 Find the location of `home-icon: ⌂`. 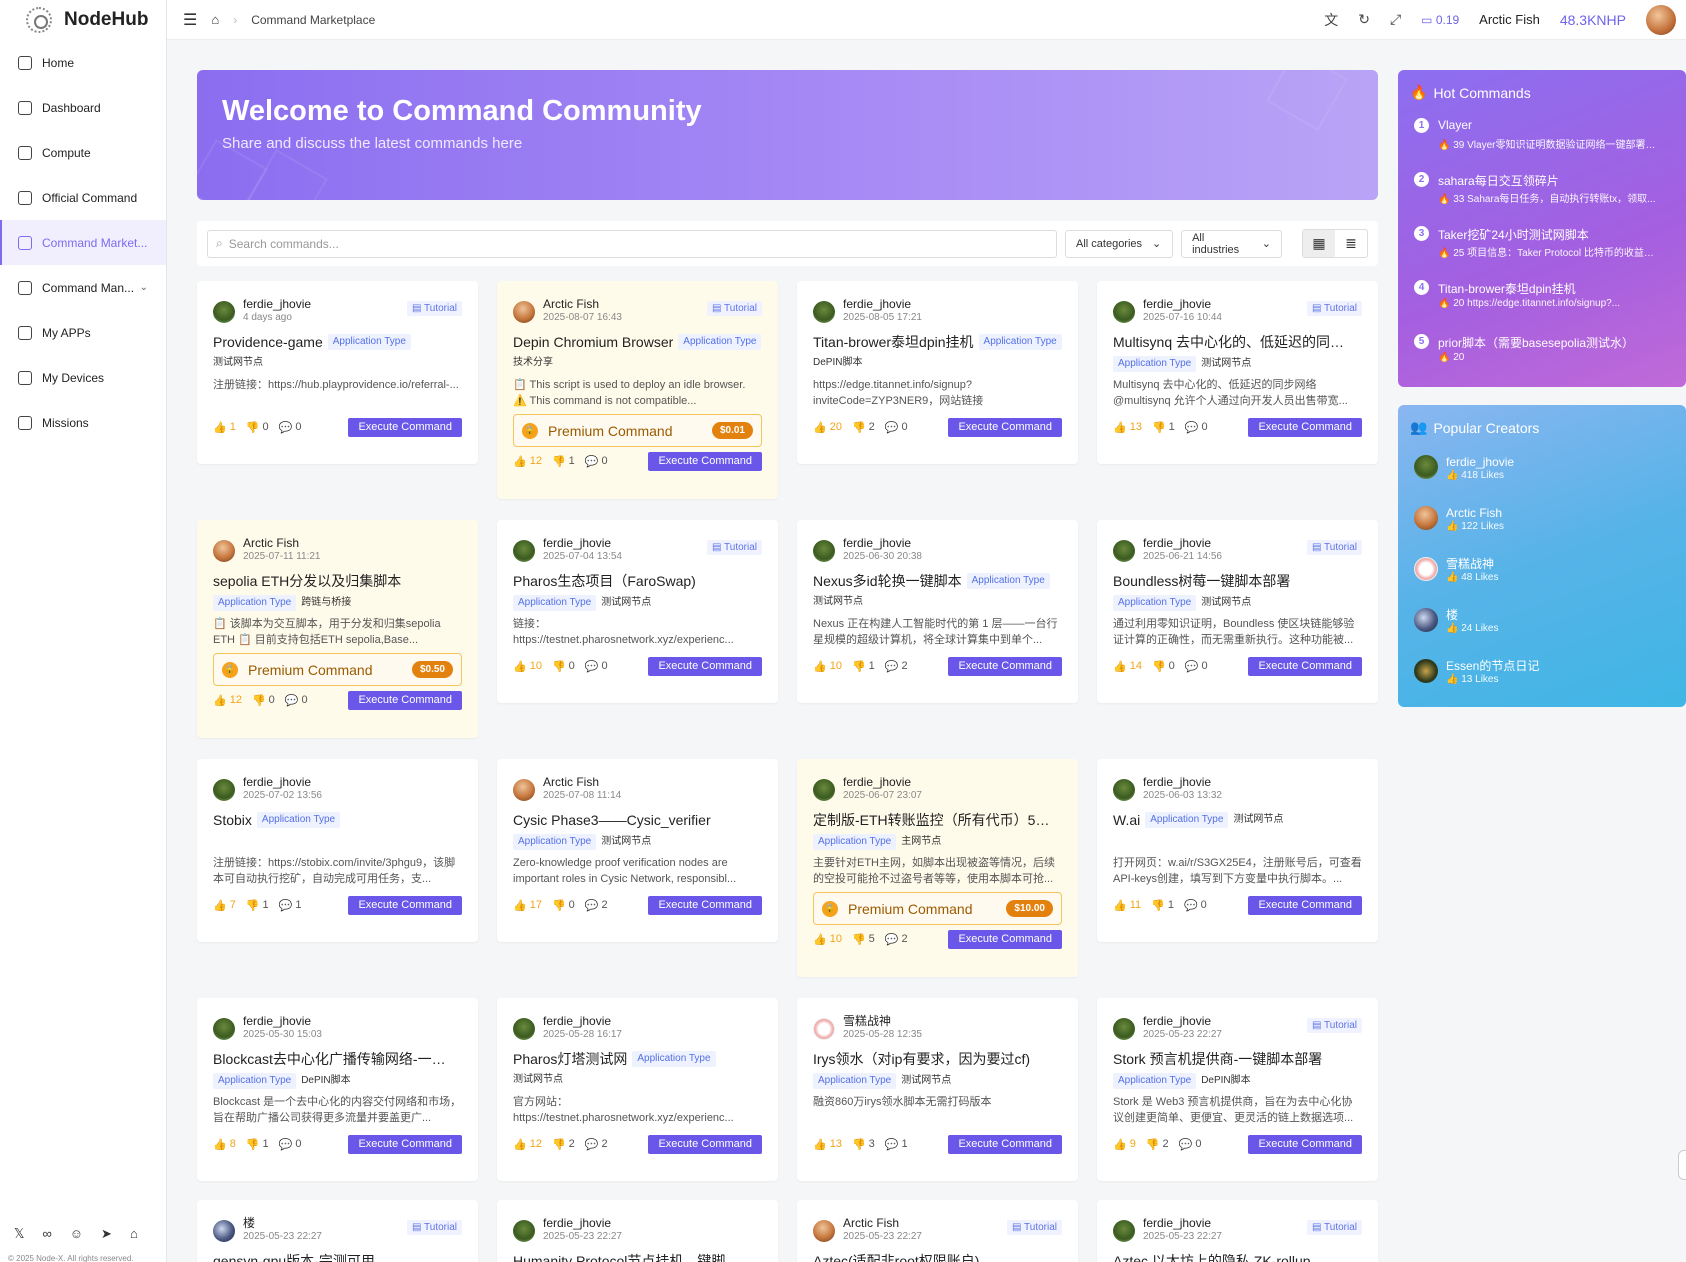

home-icon: ⌂ is located at coordinates (215, 19).